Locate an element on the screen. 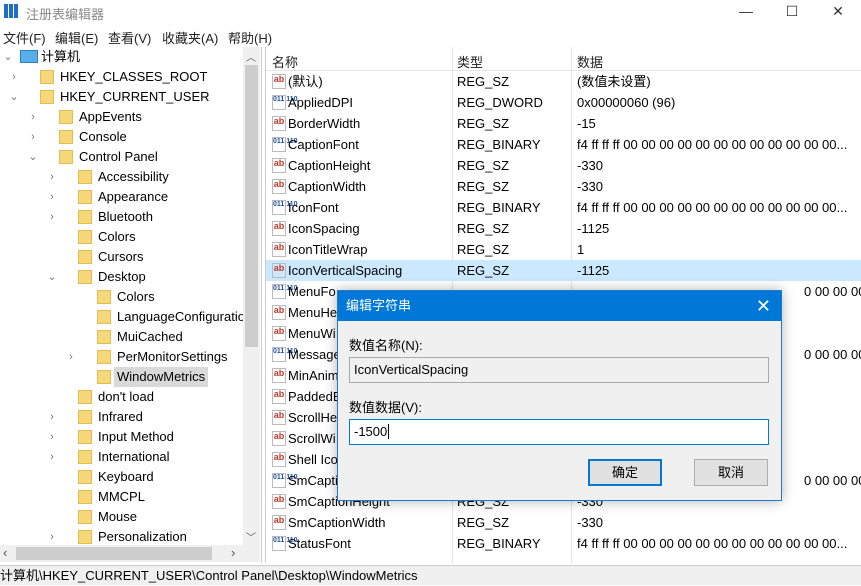 This screenshot has height=586, width=861. tree-item: › HKEY_CLASSES_ROOT is located at coordinates (130, 77).